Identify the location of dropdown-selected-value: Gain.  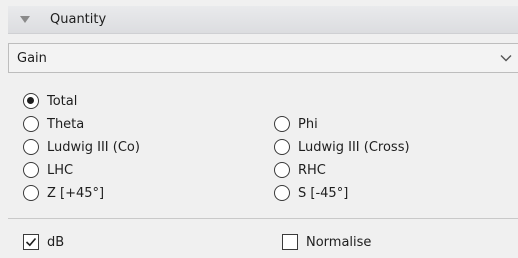
(32, 58).